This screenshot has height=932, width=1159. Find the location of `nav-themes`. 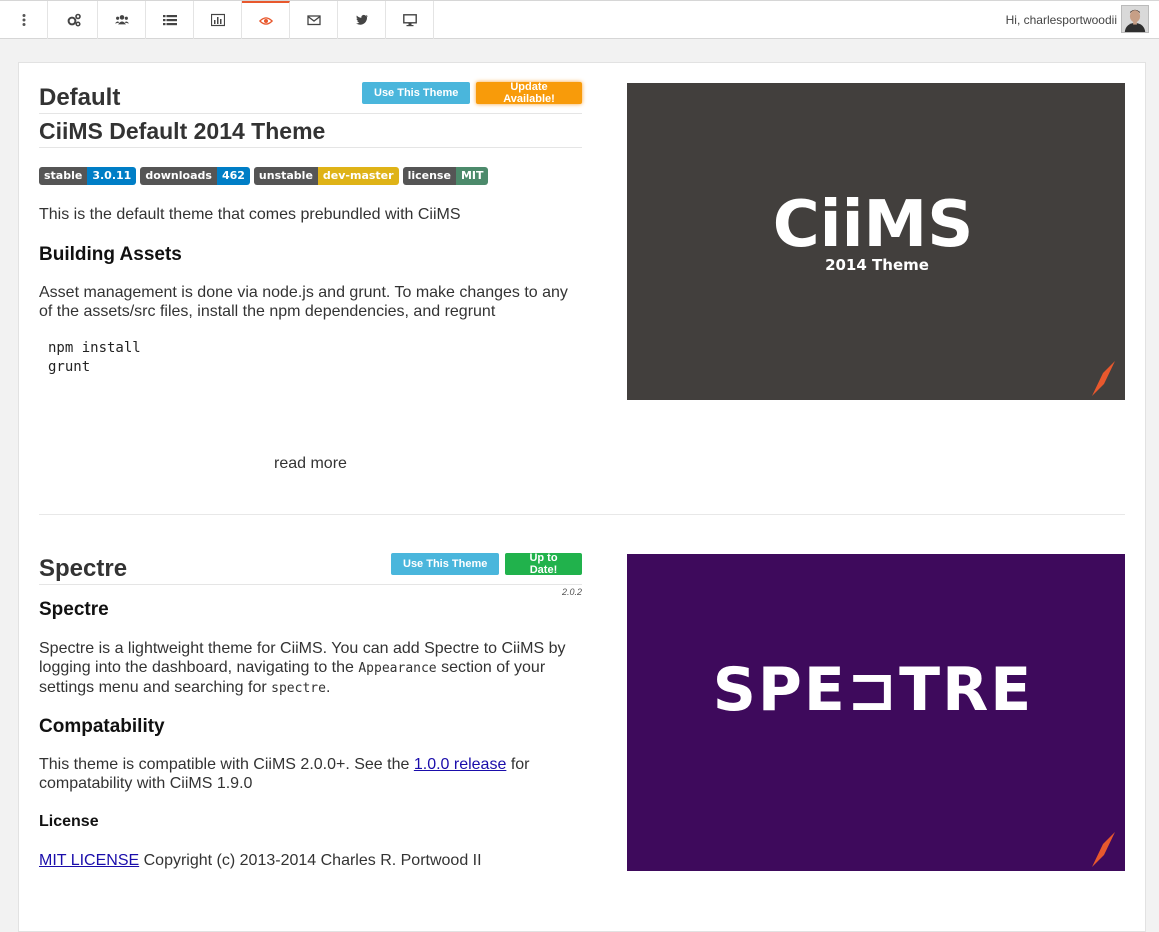

nav-themes is located at coordinates (266, 20).